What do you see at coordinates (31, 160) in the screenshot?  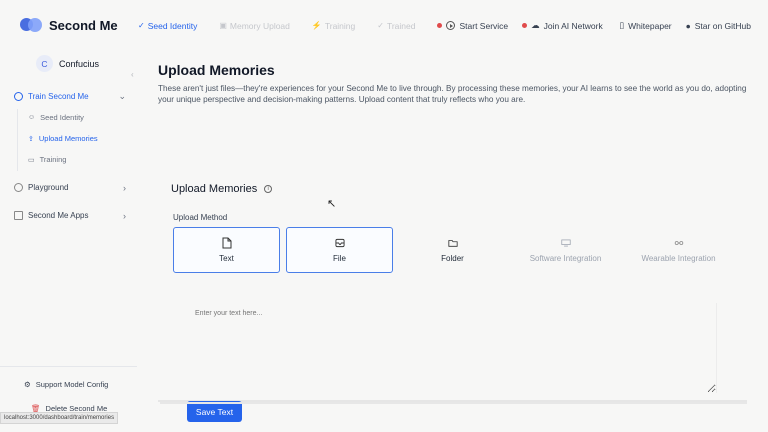 I see `calendar-icon: ▭` at bounding box center [31, 160].